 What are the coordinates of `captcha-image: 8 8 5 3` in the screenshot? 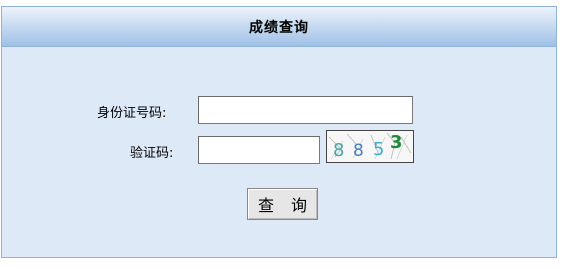 It's located at (370, 146).